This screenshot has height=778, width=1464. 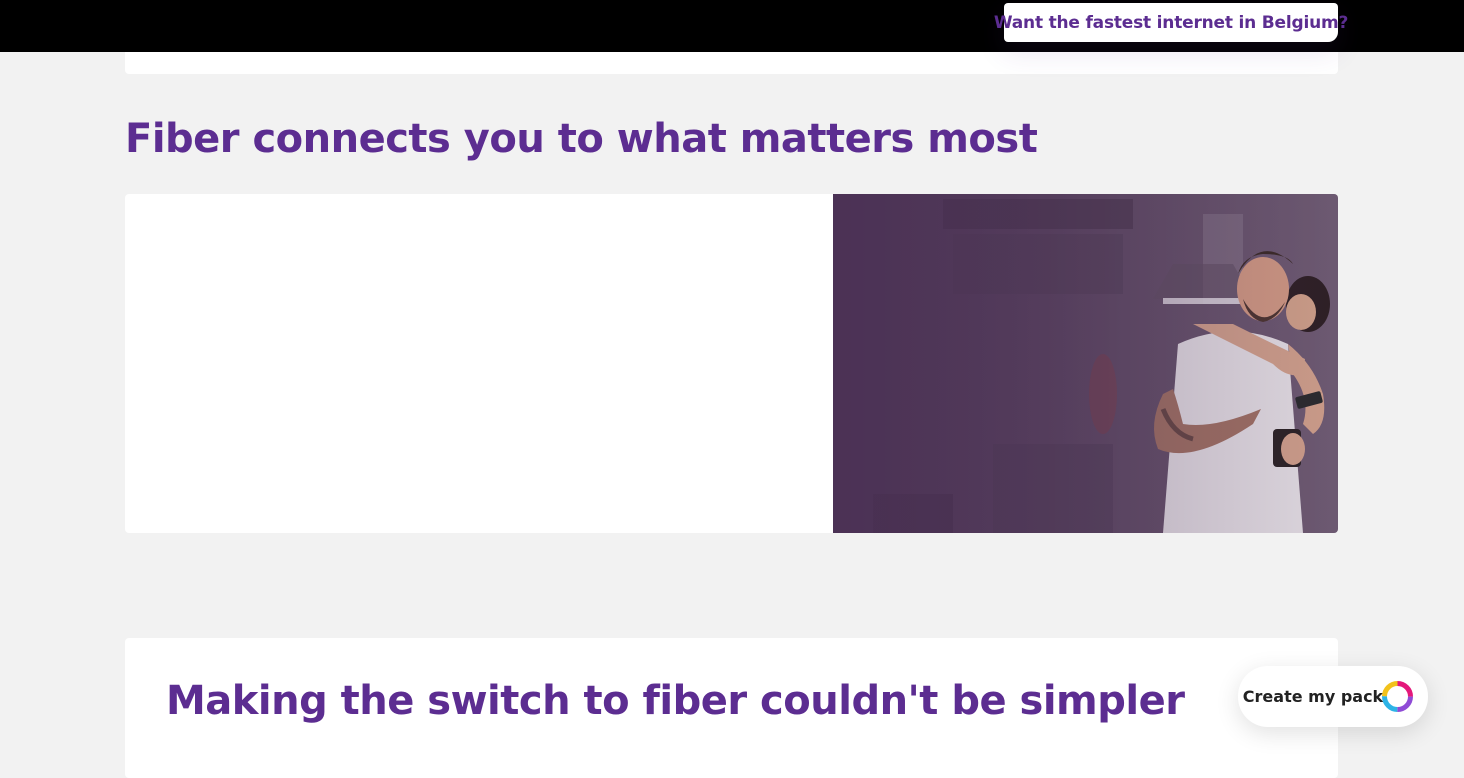 I want to click on top-bar: Want the fastest internet in Belgium?, so click(x=732, y=26).